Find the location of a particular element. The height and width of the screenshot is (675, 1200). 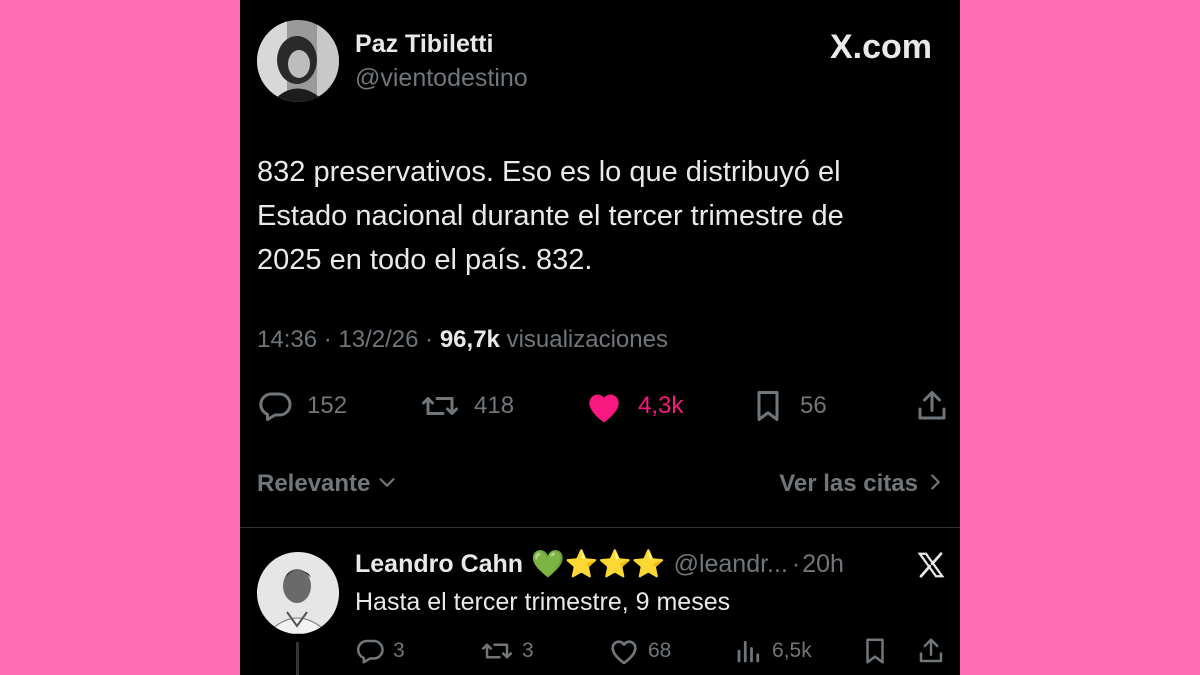

x-logo-icon is located at coordinates (931, 567).